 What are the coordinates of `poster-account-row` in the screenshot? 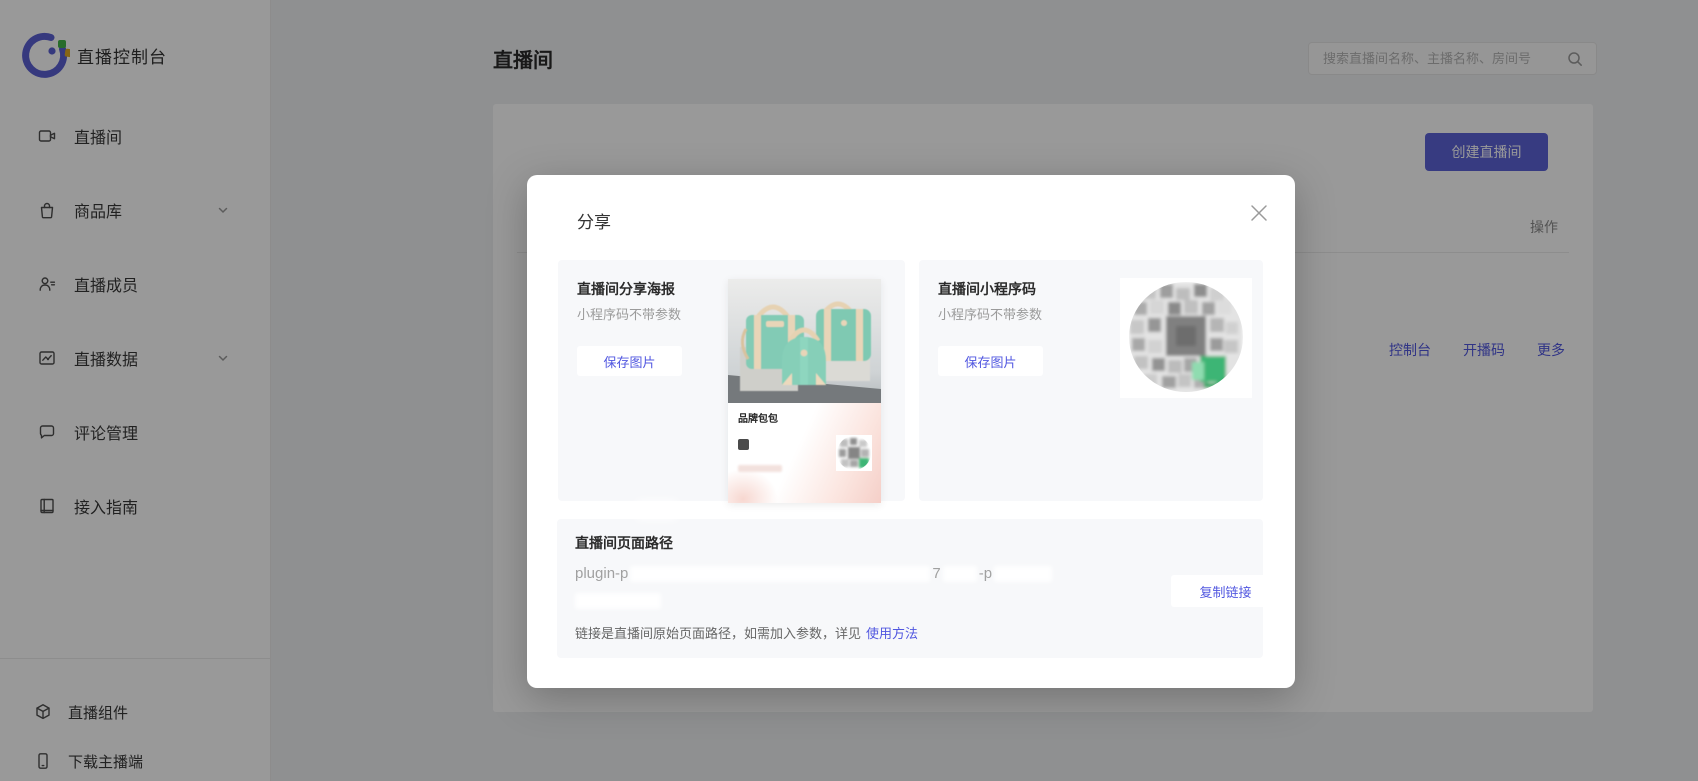 It's located at (767, 444).